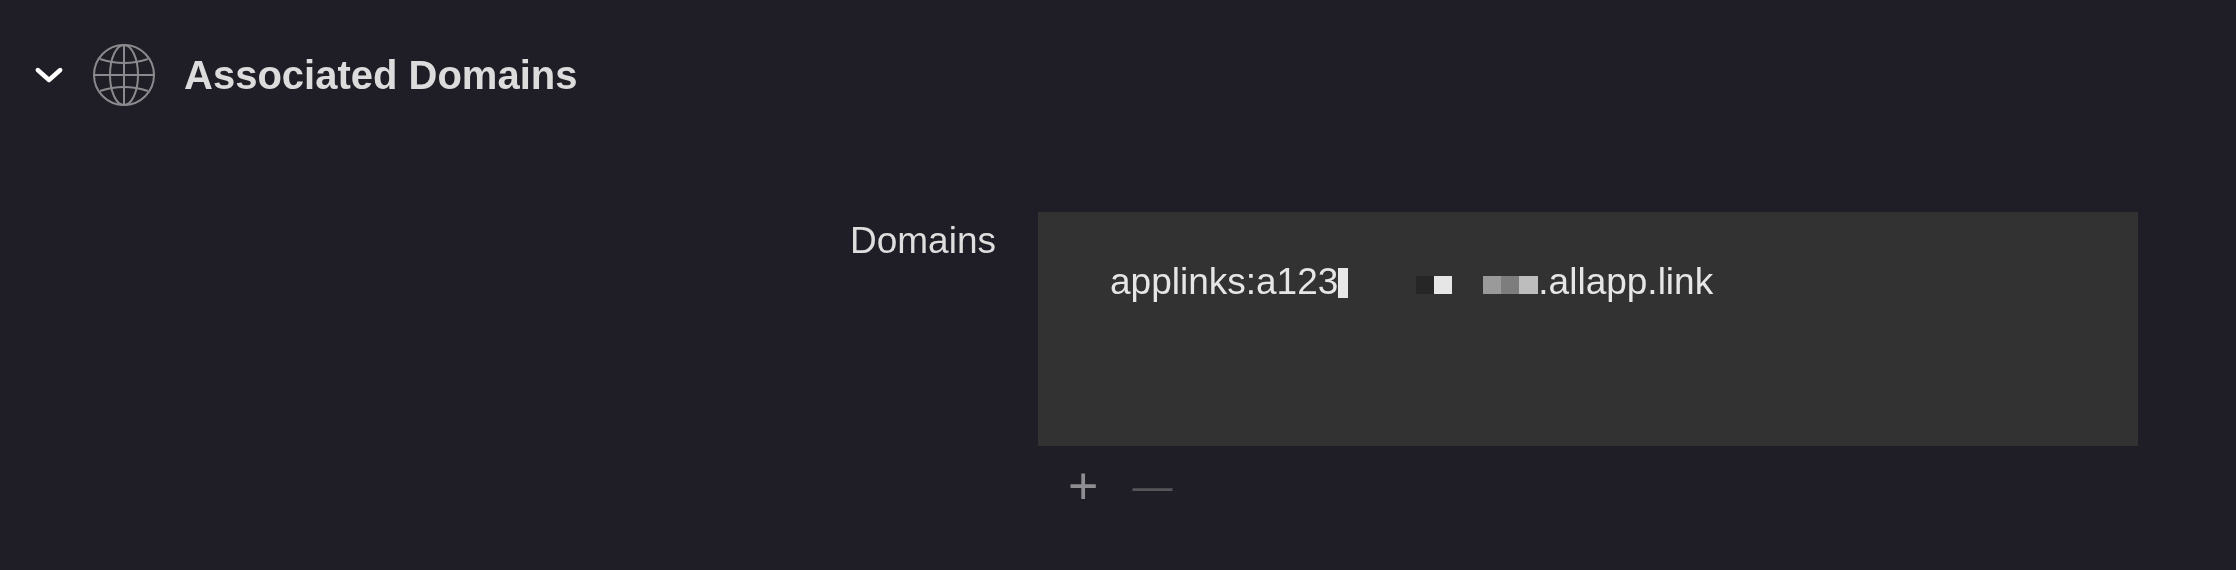 The image size is (2236, 570). Describe the element at coordinates (1224, 282) in the screenshot. I see `domain-text: applinks:a123` at that location.